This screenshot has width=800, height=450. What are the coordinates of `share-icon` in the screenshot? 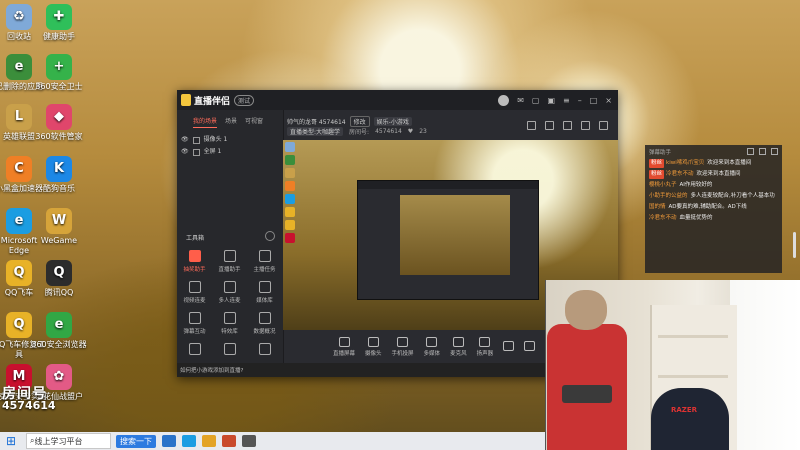 It's located at (603, 125).